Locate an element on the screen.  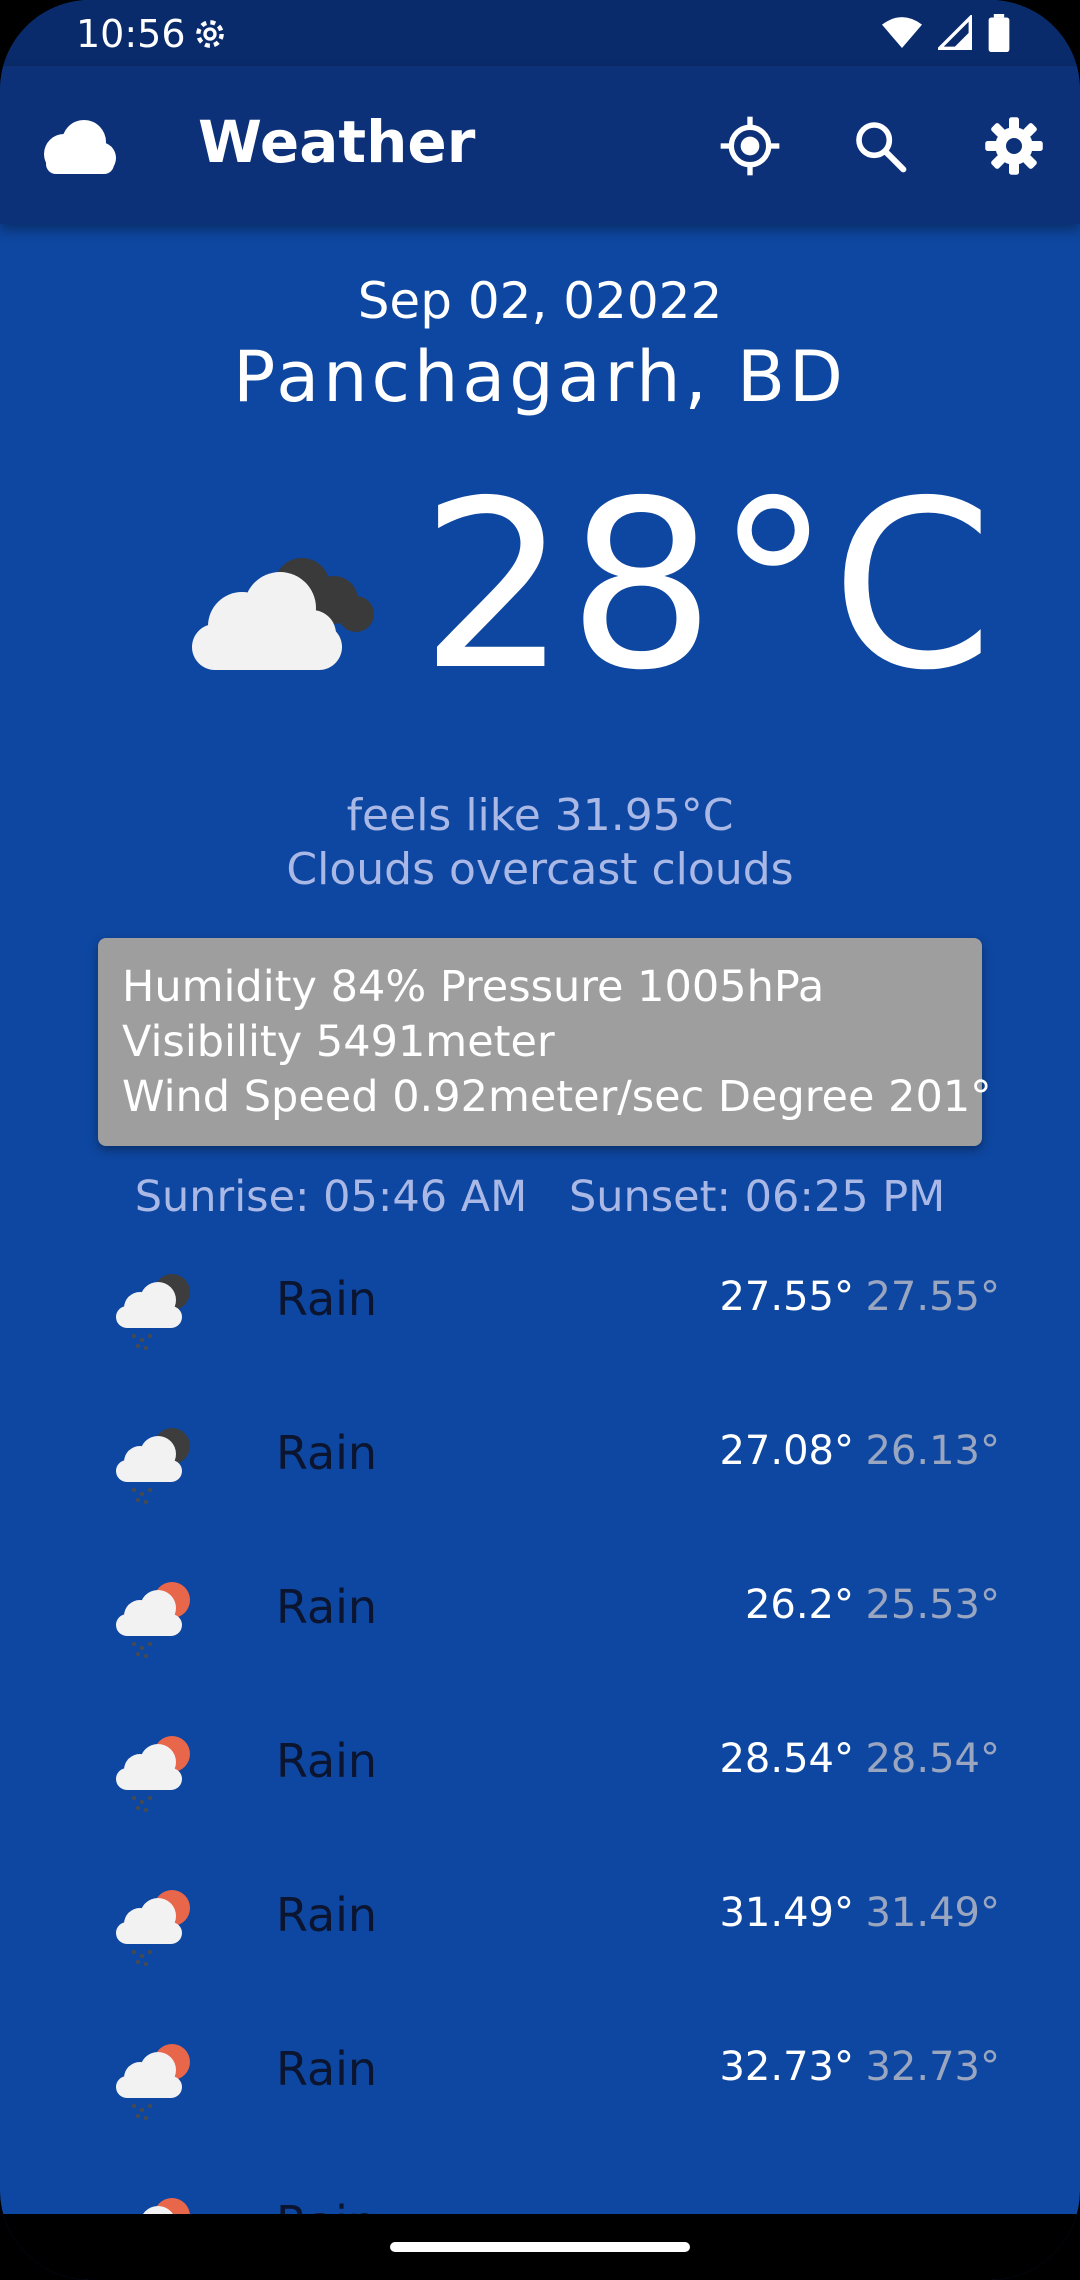
forecast-row: Rain 27.55° 27.55° is located at coordinates (540, 1327).